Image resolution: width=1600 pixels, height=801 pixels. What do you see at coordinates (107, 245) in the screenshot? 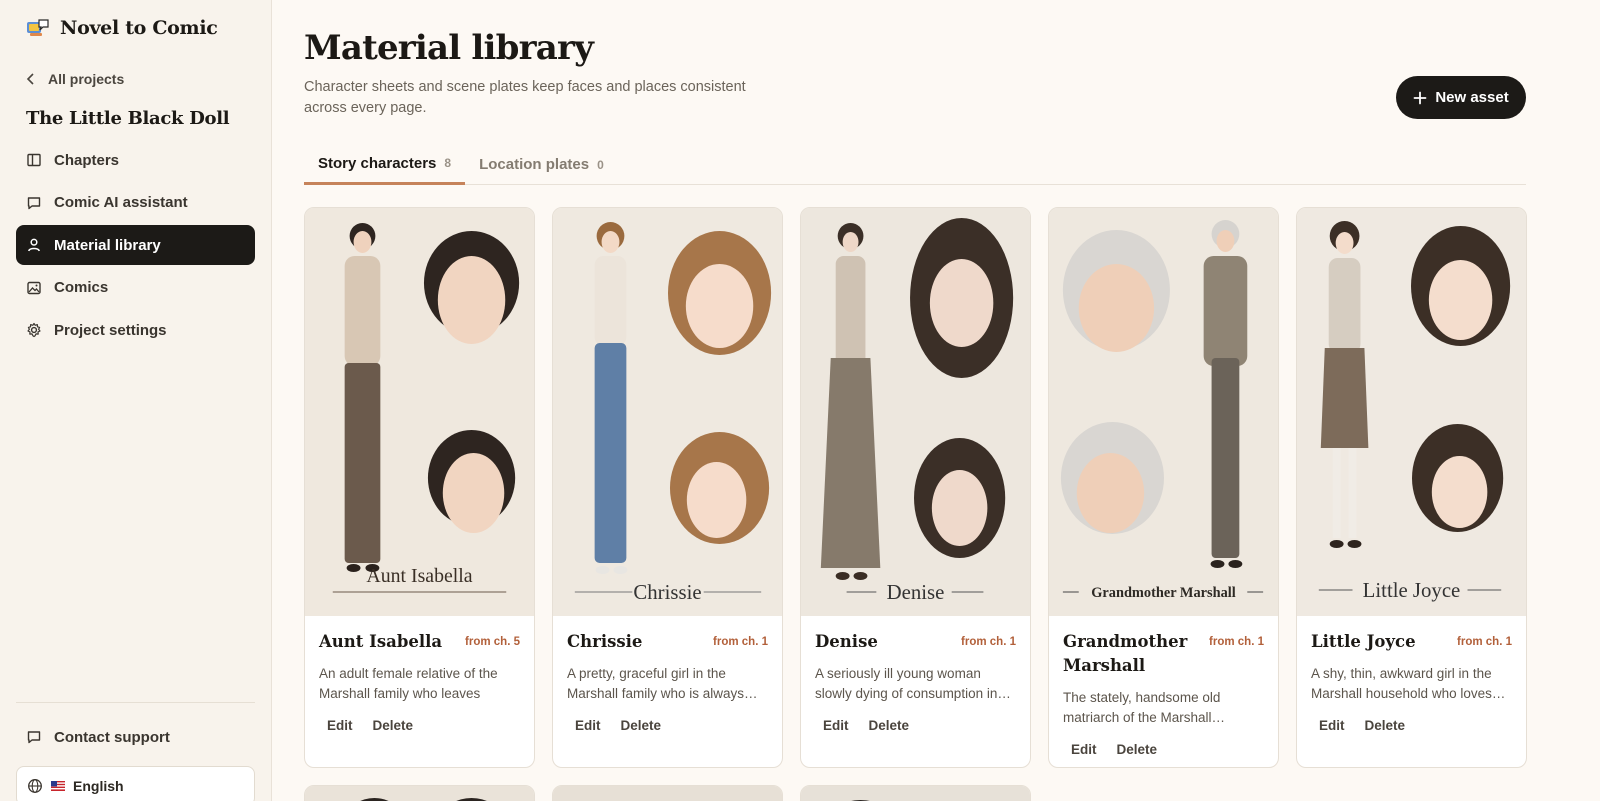
I see `sidebar-item-label: Material library` at bounding box center [107, 245].